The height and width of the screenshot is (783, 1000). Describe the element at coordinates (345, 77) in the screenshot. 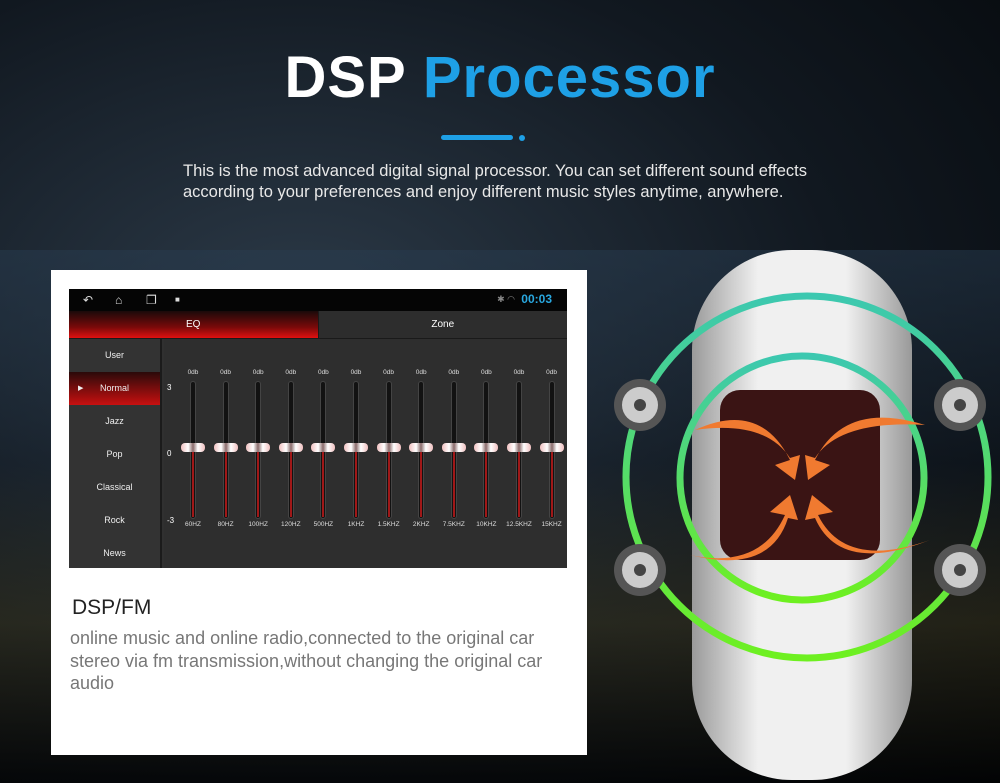

I see `title-white: DSP` at that location.